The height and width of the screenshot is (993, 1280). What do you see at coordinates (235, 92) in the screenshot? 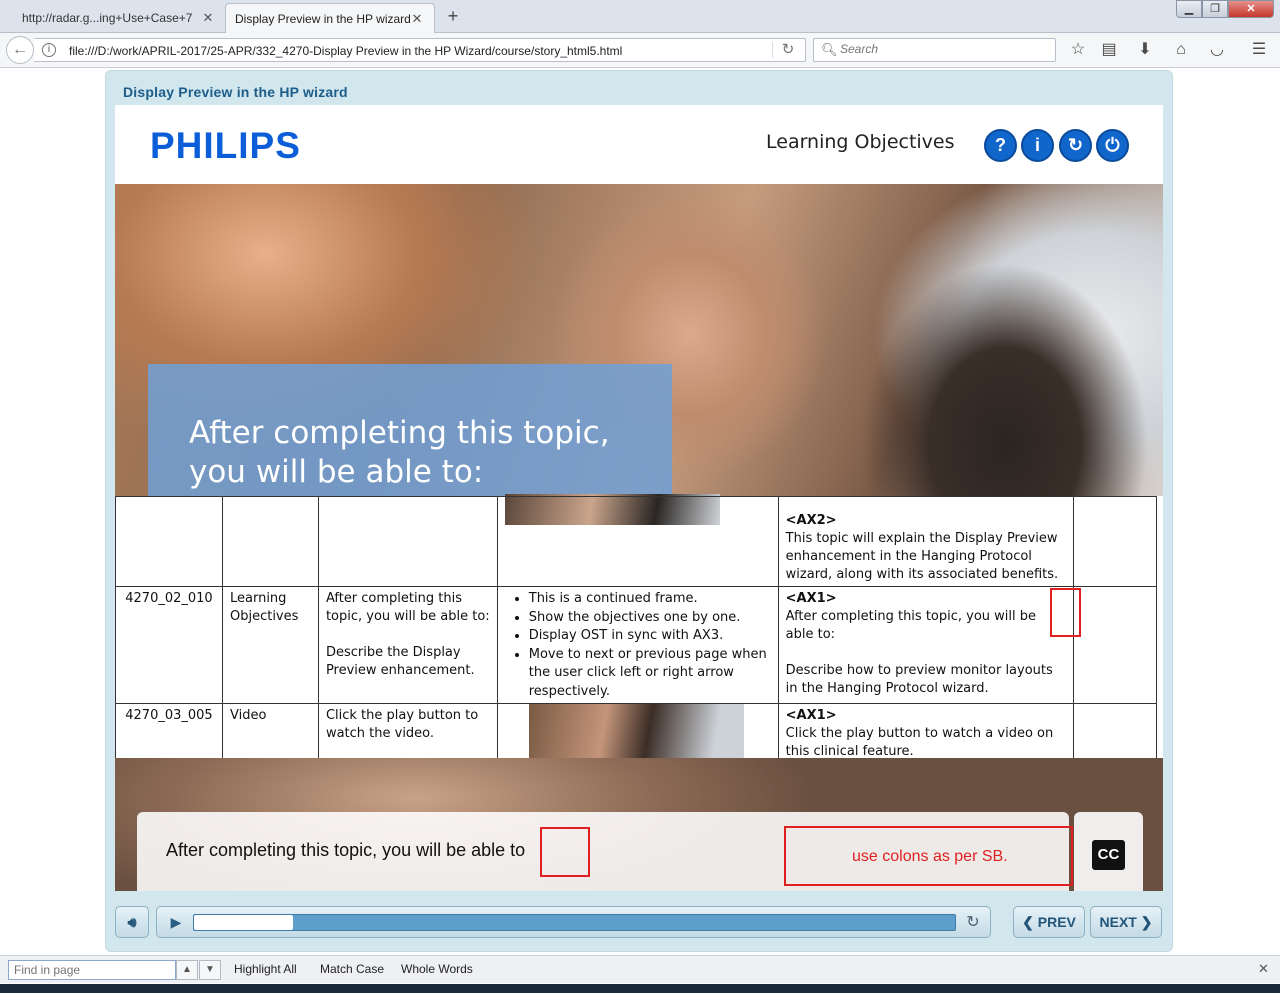
I see `course-title: Display Preview in the HP wizard` at bounding box center [235, 92].